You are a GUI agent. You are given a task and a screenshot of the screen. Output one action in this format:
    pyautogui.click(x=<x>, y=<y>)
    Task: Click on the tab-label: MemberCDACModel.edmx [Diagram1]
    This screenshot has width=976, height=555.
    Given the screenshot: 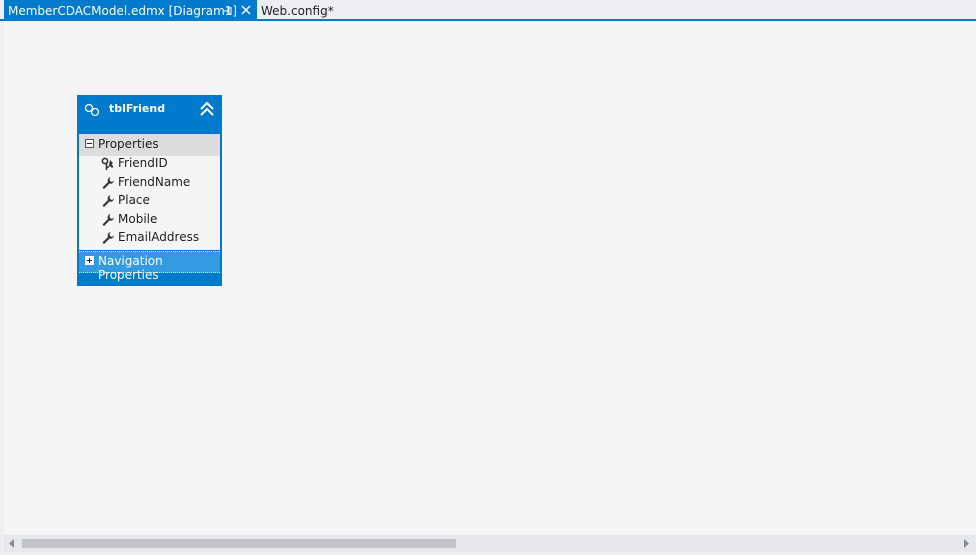 What is the action you would take?
    pyautogui.click(x=123, y=10)
    